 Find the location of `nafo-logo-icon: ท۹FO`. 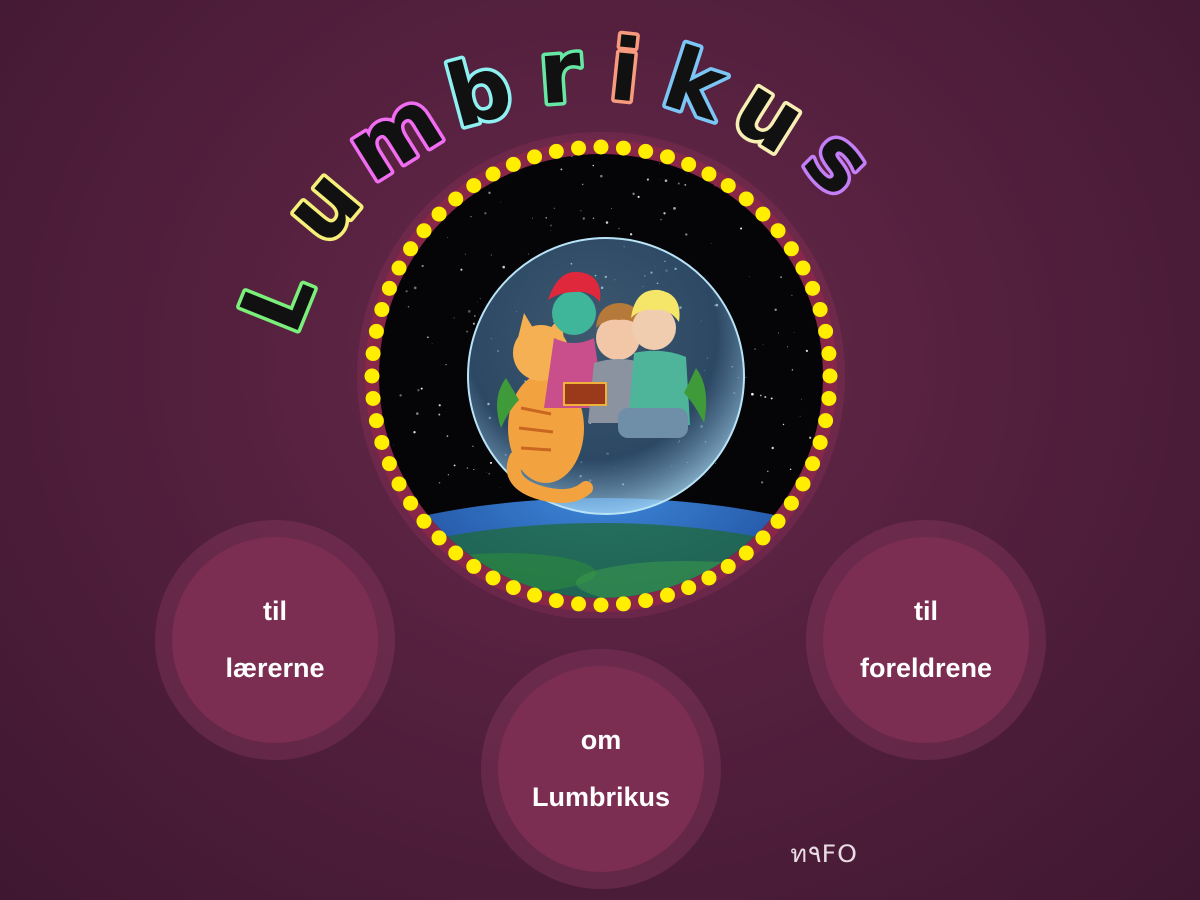

nafo-logo-icon: ท۹FO is located at coordinates (824, 853).